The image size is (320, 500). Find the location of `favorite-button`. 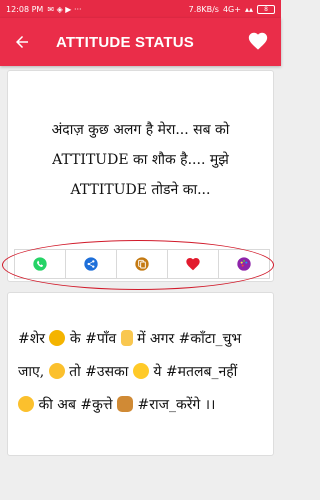

favorite-button is located at coordinates (193, 264).